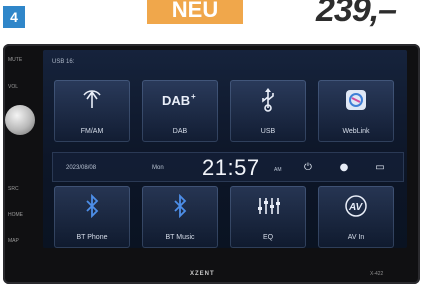 The height and width of the screenshot is (284, 424). I want to click on clock-bar: 2023/08/08 Mon 21:57 AM ⏻ ● ▭, so click(228, 167).